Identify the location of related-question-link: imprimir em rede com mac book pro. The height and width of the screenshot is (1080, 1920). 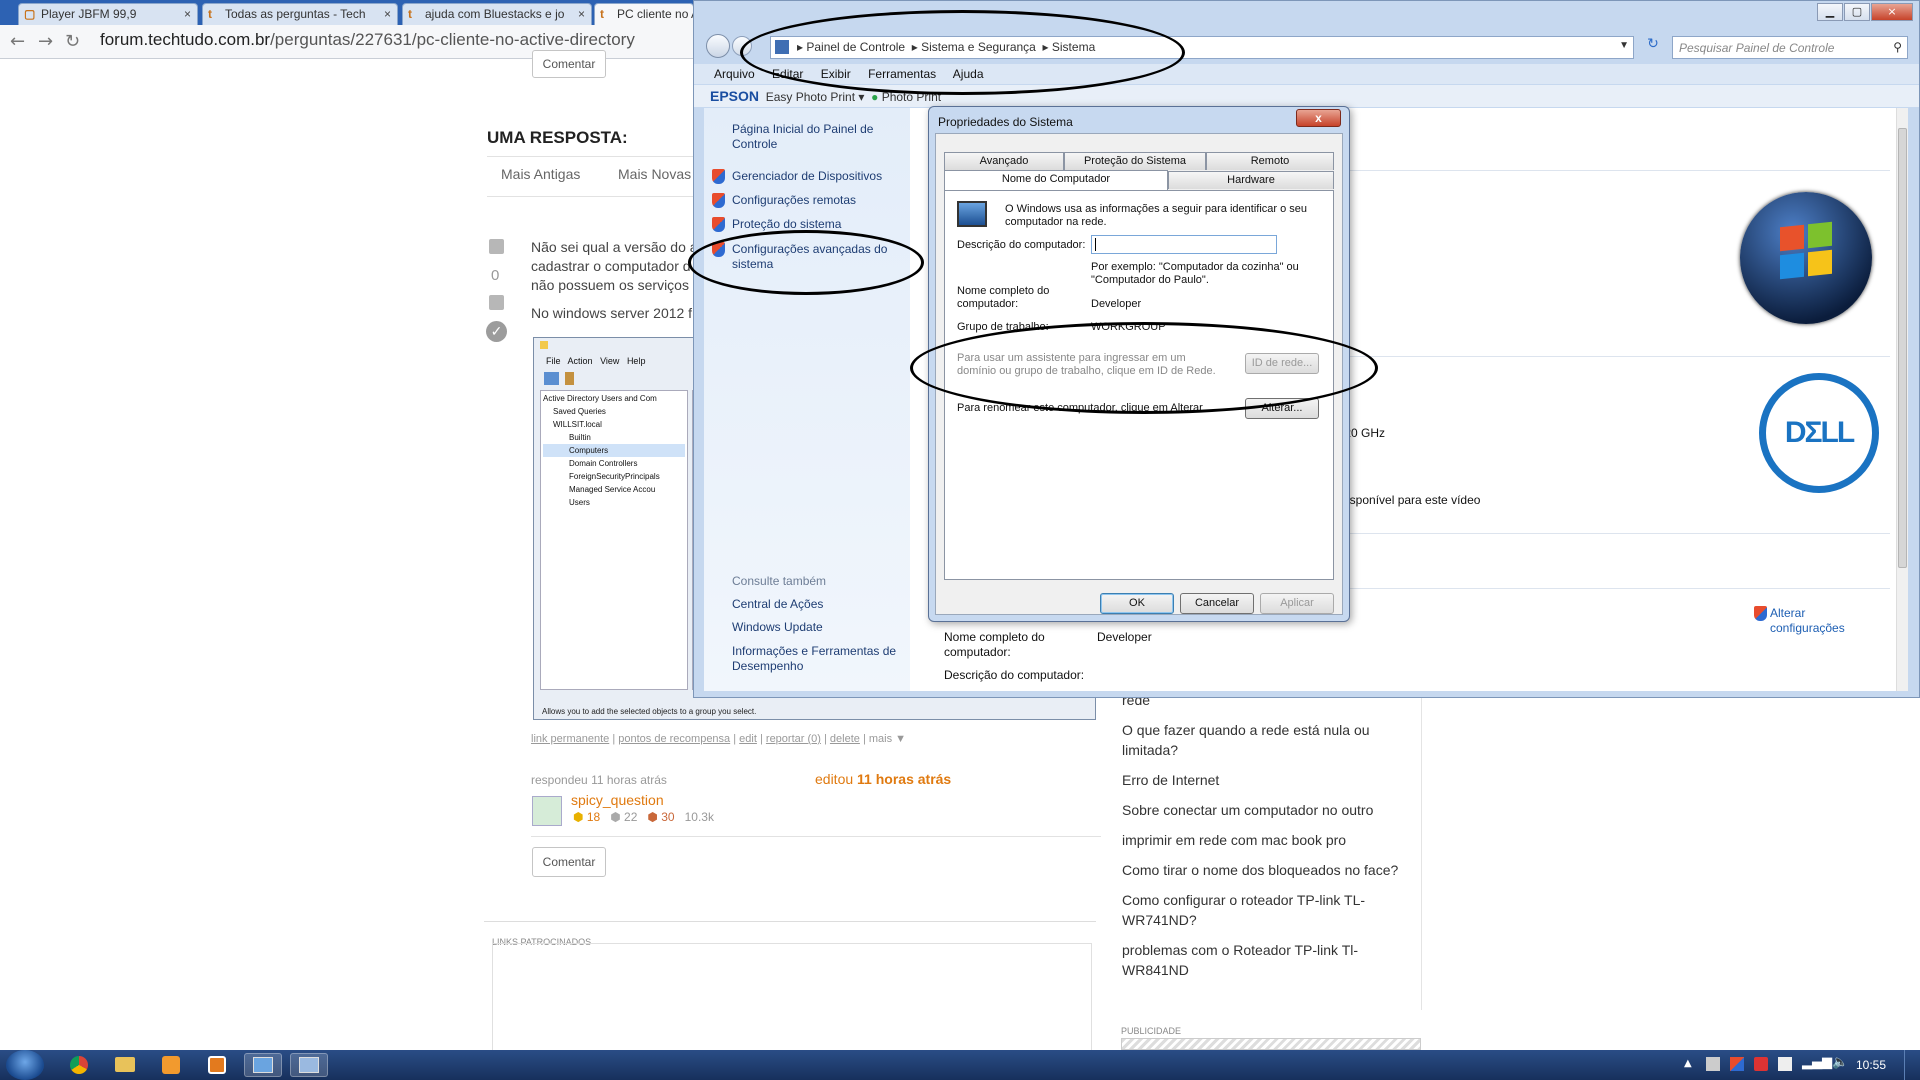
(1266, 840).